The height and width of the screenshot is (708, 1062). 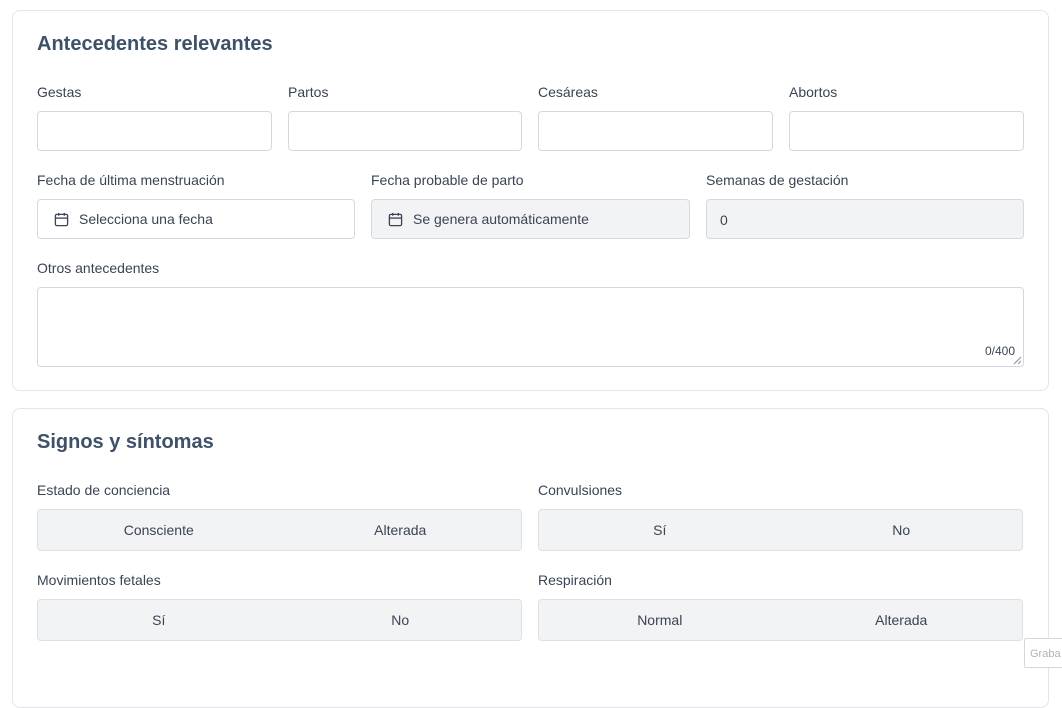 What do you see at coordinates (580, 490) in the screenshot?
I see `convulsiones-label: Convulsiones` at bounding box center [580, 490].